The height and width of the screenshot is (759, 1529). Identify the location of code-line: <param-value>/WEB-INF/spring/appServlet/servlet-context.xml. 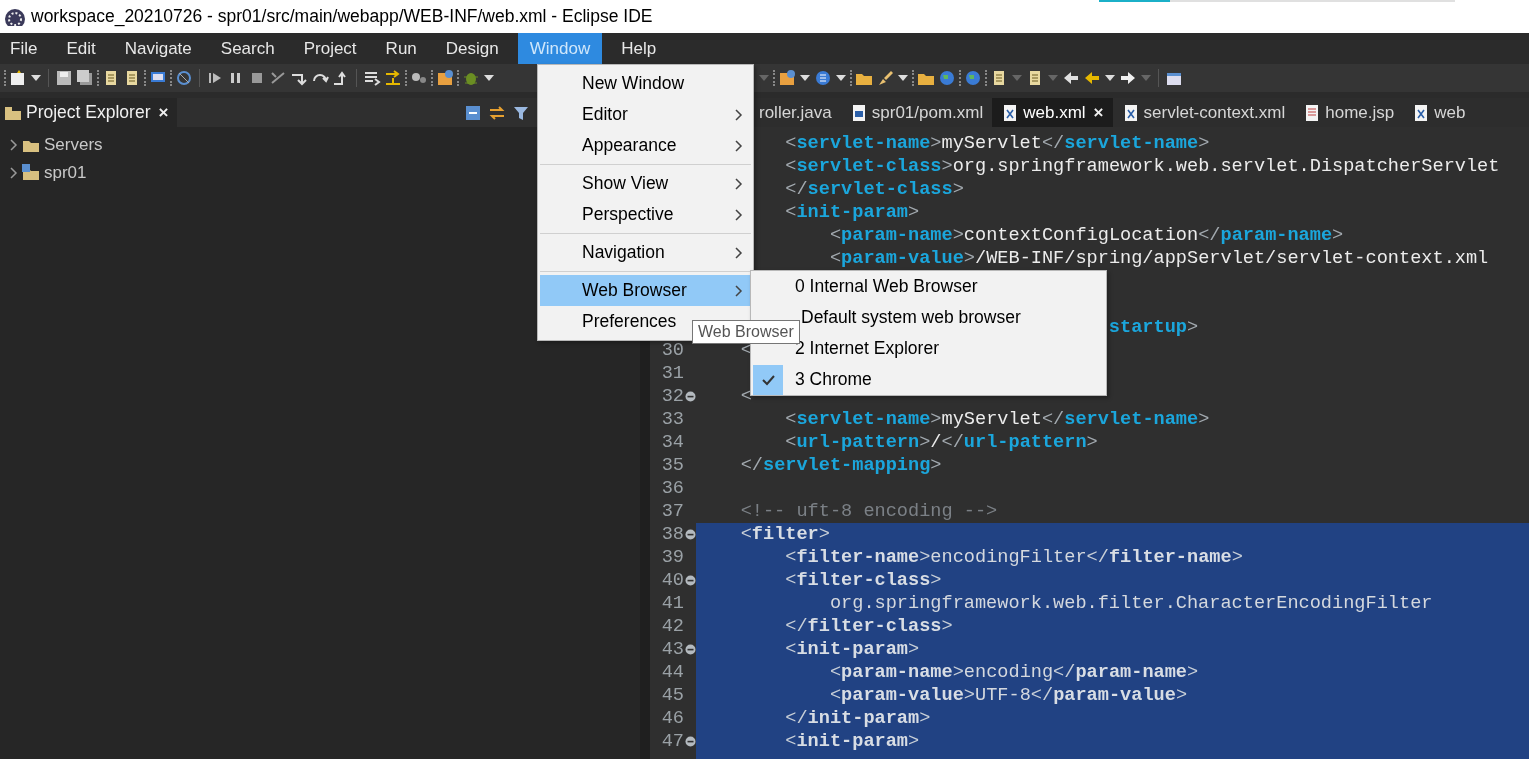
(1159, 258).